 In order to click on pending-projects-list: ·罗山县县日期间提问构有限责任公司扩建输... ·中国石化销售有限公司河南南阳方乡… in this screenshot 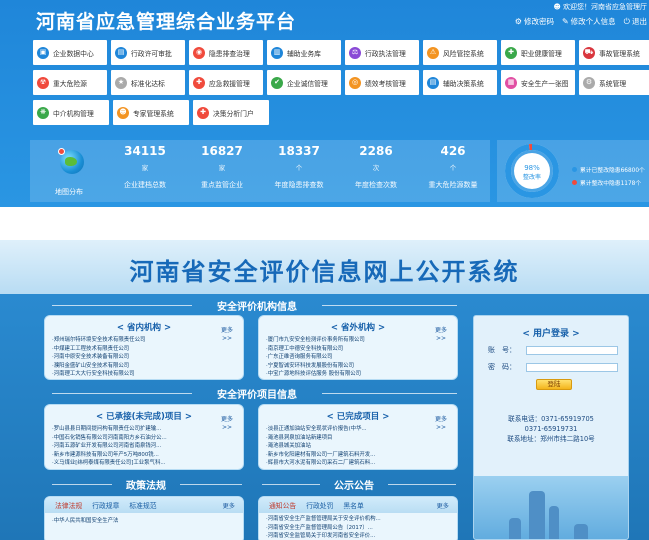, I will do `click(132, 446)`.